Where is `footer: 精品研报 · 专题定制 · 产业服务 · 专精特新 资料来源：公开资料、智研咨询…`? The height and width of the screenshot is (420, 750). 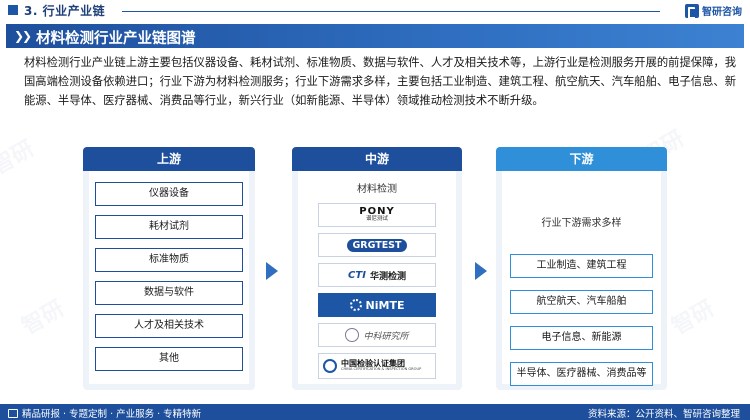
footer: 精品研报 · 专题定制 · 产业服务 · 专精特新 资料来源：公开资料、智研咨询… is located at coordinates (375, 412).